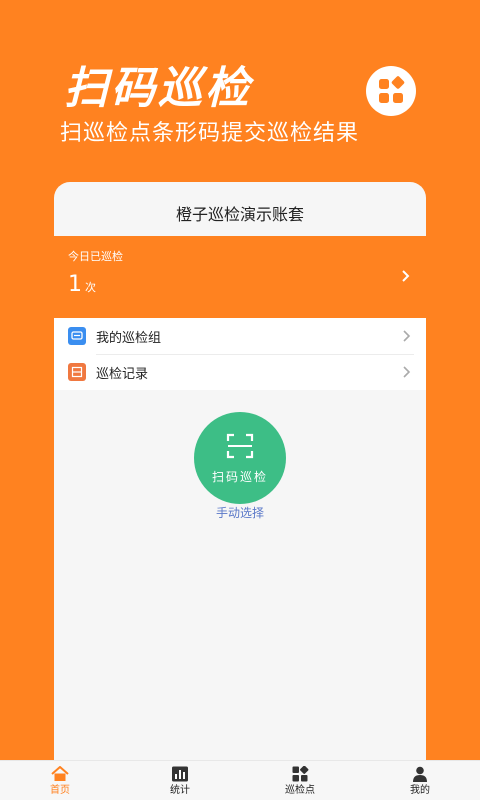 This screenshot has height=800, width=480. What do you see at coordinates (240, 277) in the screenshot?
I see `today-stats-panel: 今日已巡检 1次` at bounding box center [240, 277].